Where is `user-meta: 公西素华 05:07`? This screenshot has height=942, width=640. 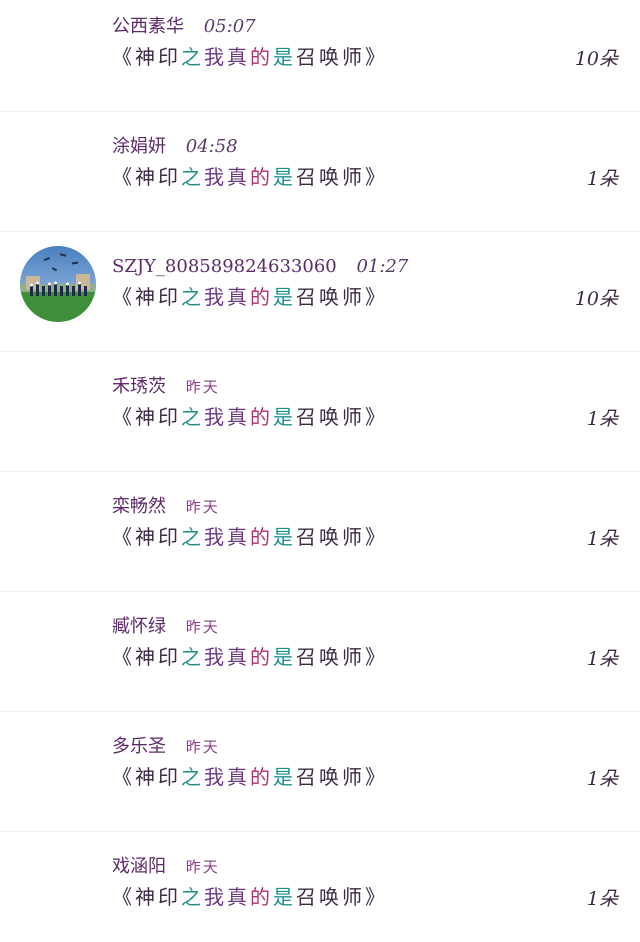
user-meta: 公西素华 05:07 is located at coordinates (184, 27).